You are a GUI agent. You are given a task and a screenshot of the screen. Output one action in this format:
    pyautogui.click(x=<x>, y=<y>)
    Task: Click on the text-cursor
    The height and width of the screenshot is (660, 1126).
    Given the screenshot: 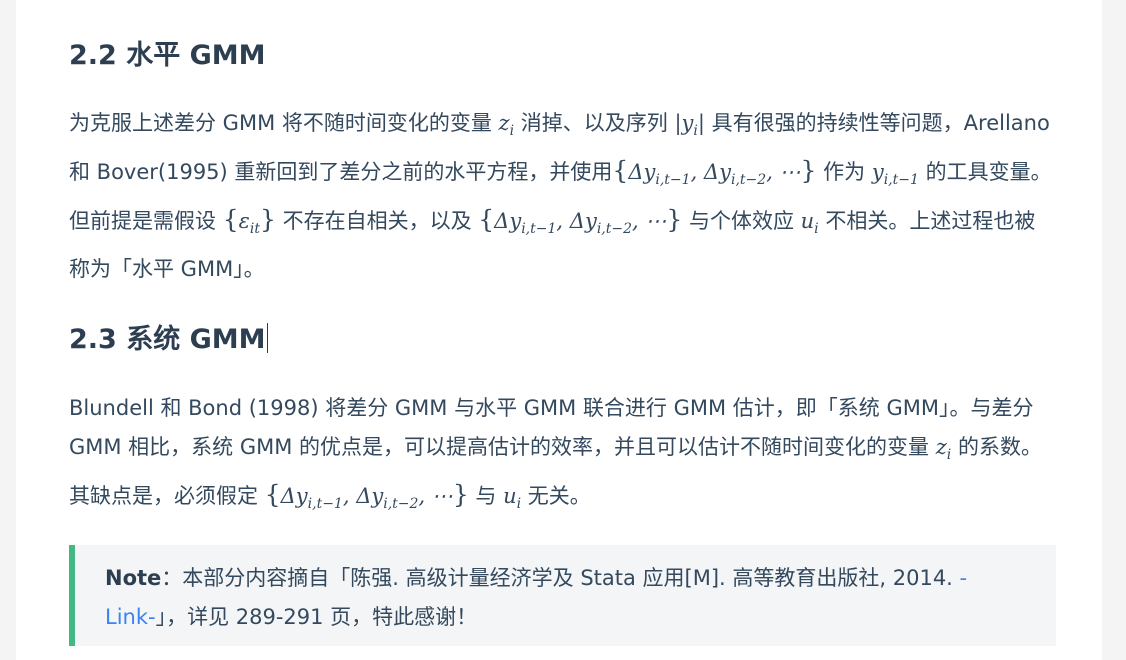 What is the action you would take?
    pyautogui.click(x=267, y=338)
    